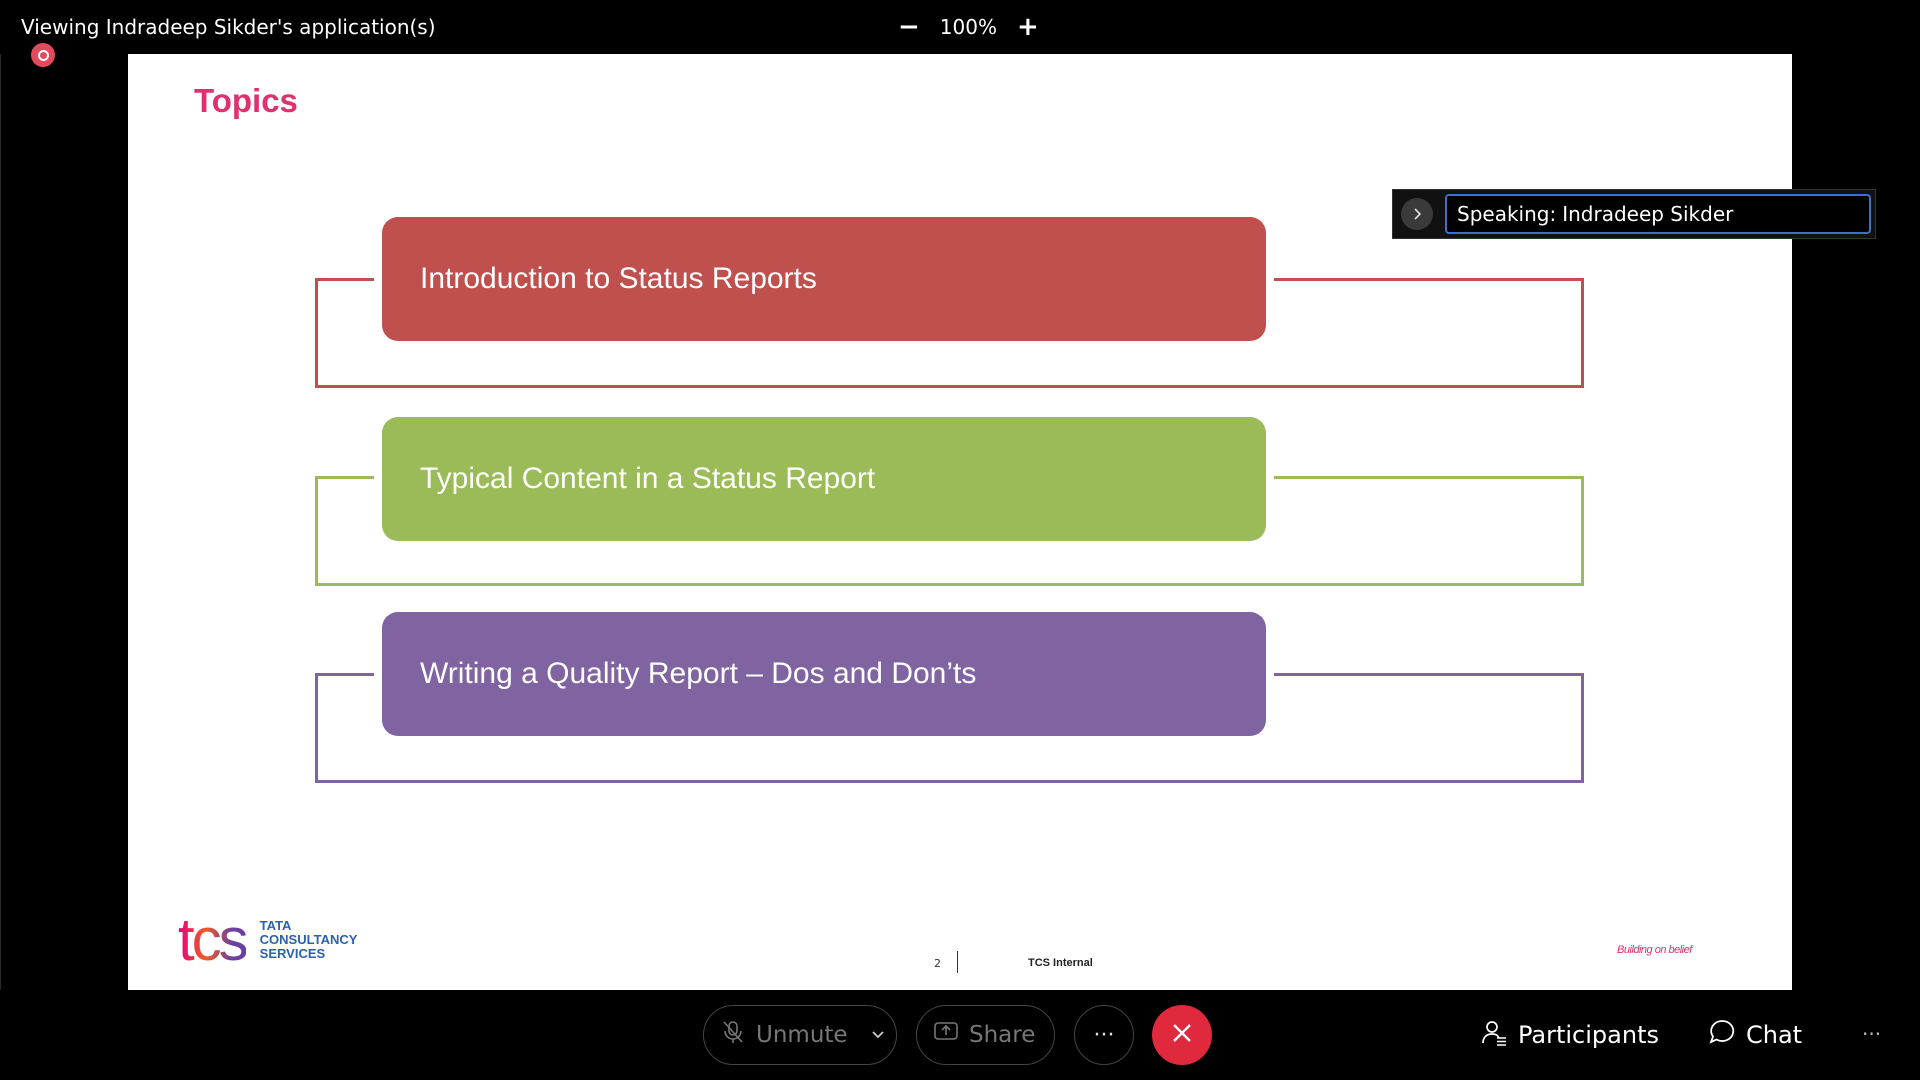  I want to click on more-options-button: ···, so click(1104, 1035).